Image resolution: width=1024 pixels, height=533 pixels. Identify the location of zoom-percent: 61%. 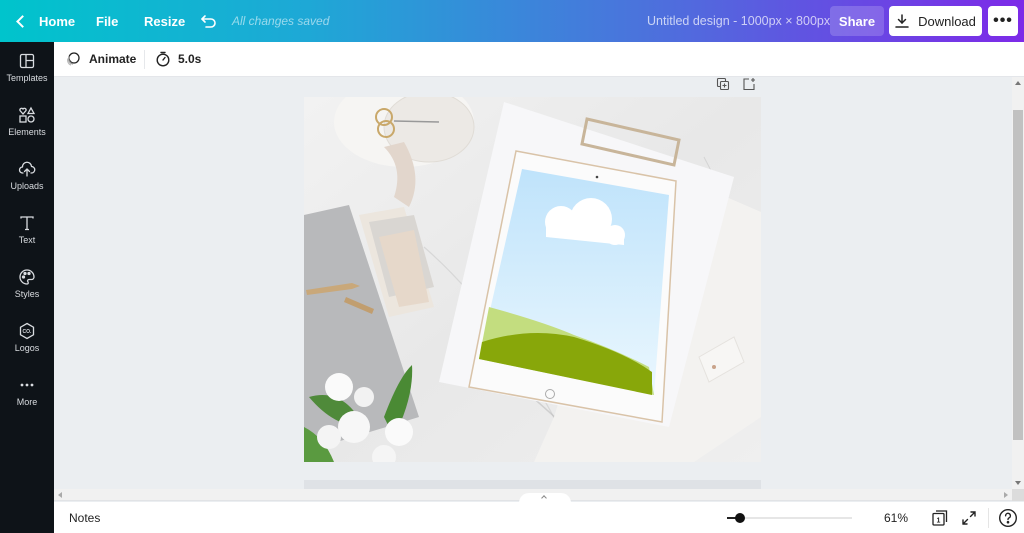
(896, 518).